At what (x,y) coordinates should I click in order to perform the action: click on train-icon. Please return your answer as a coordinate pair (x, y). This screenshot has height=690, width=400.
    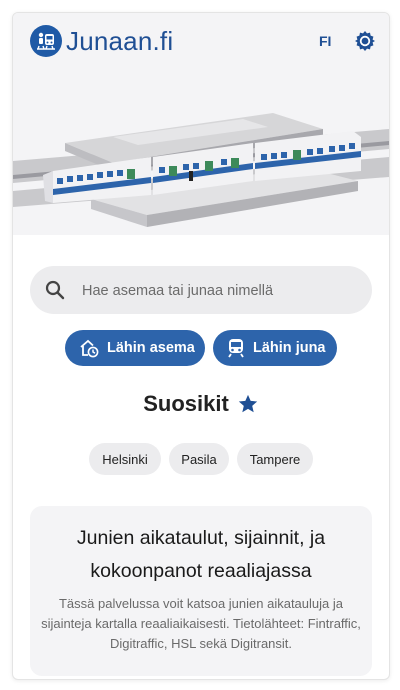
    Looking at the image, I should click on (236, 348).